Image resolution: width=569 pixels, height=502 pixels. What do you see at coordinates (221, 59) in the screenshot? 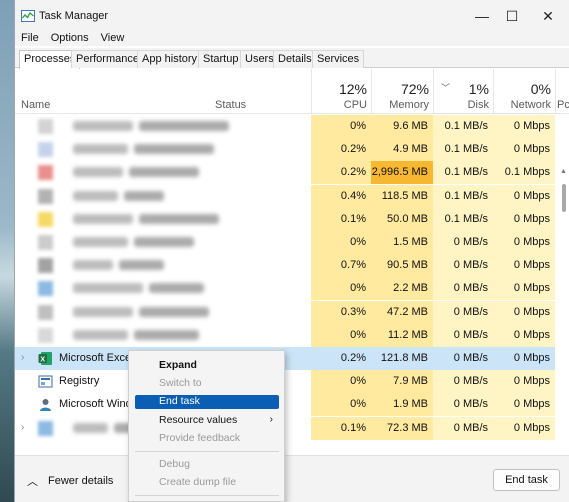
I see `tab-startup: Startup` at bounding box center [221, 59].